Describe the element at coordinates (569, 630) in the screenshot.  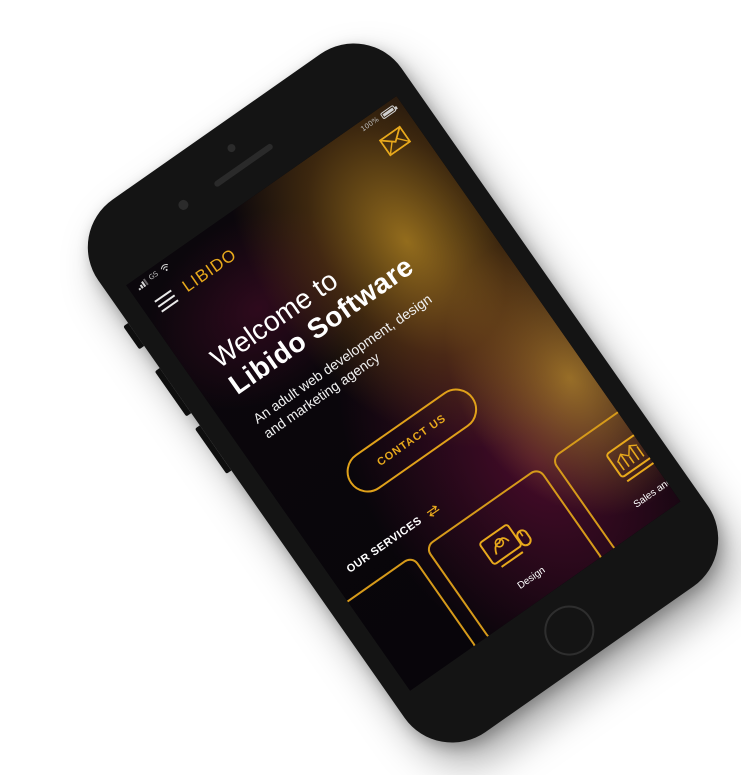
I see `home-button` at that location.